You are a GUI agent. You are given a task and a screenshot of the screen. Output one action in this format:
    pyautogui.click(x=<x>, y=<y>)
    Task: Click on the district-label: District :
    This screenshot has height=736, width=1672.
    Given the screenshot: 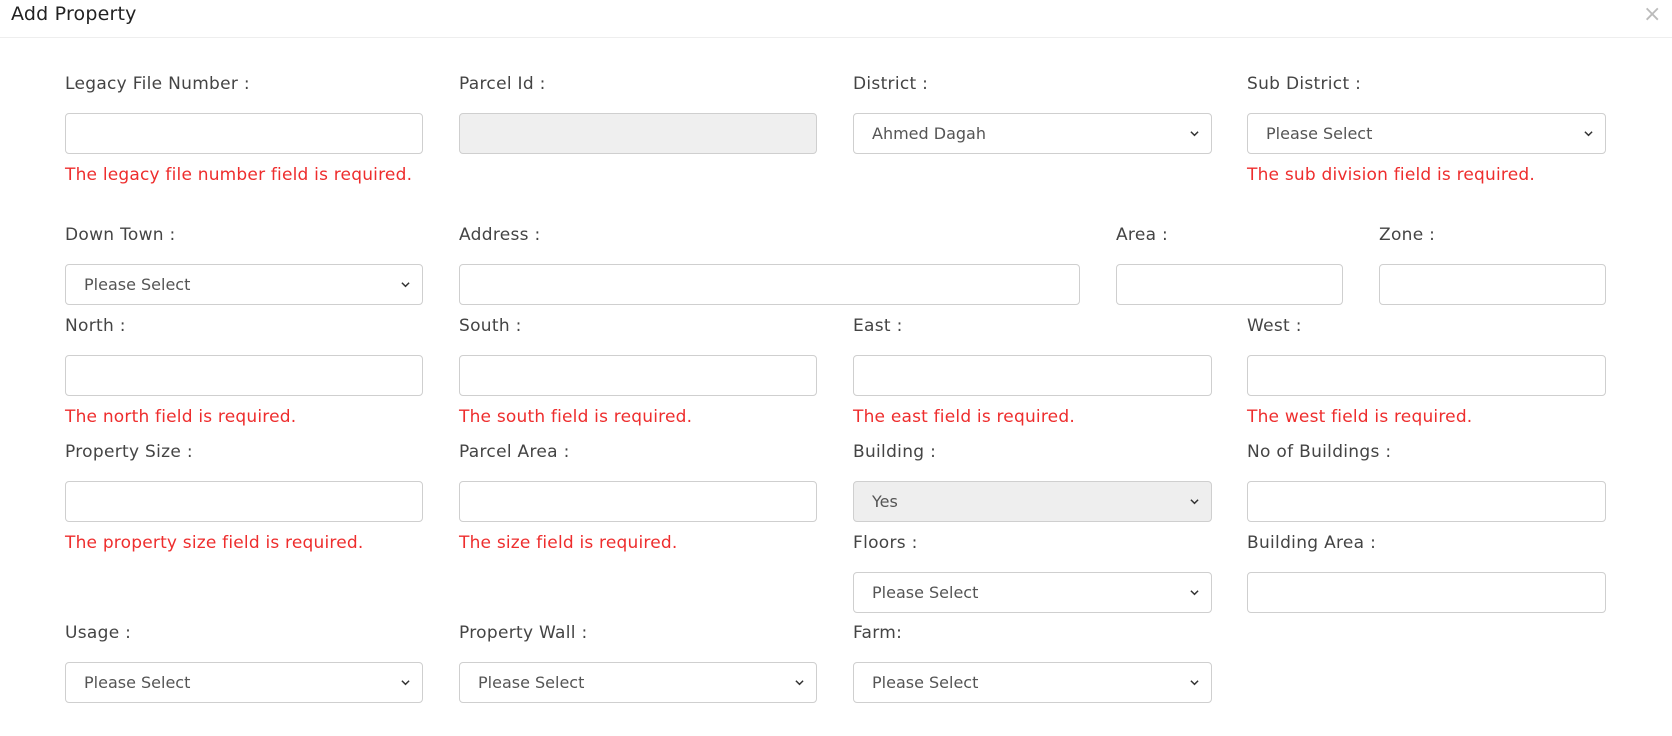 What is the action you would take?
    pyautogui.click(x=891, y=84)
    